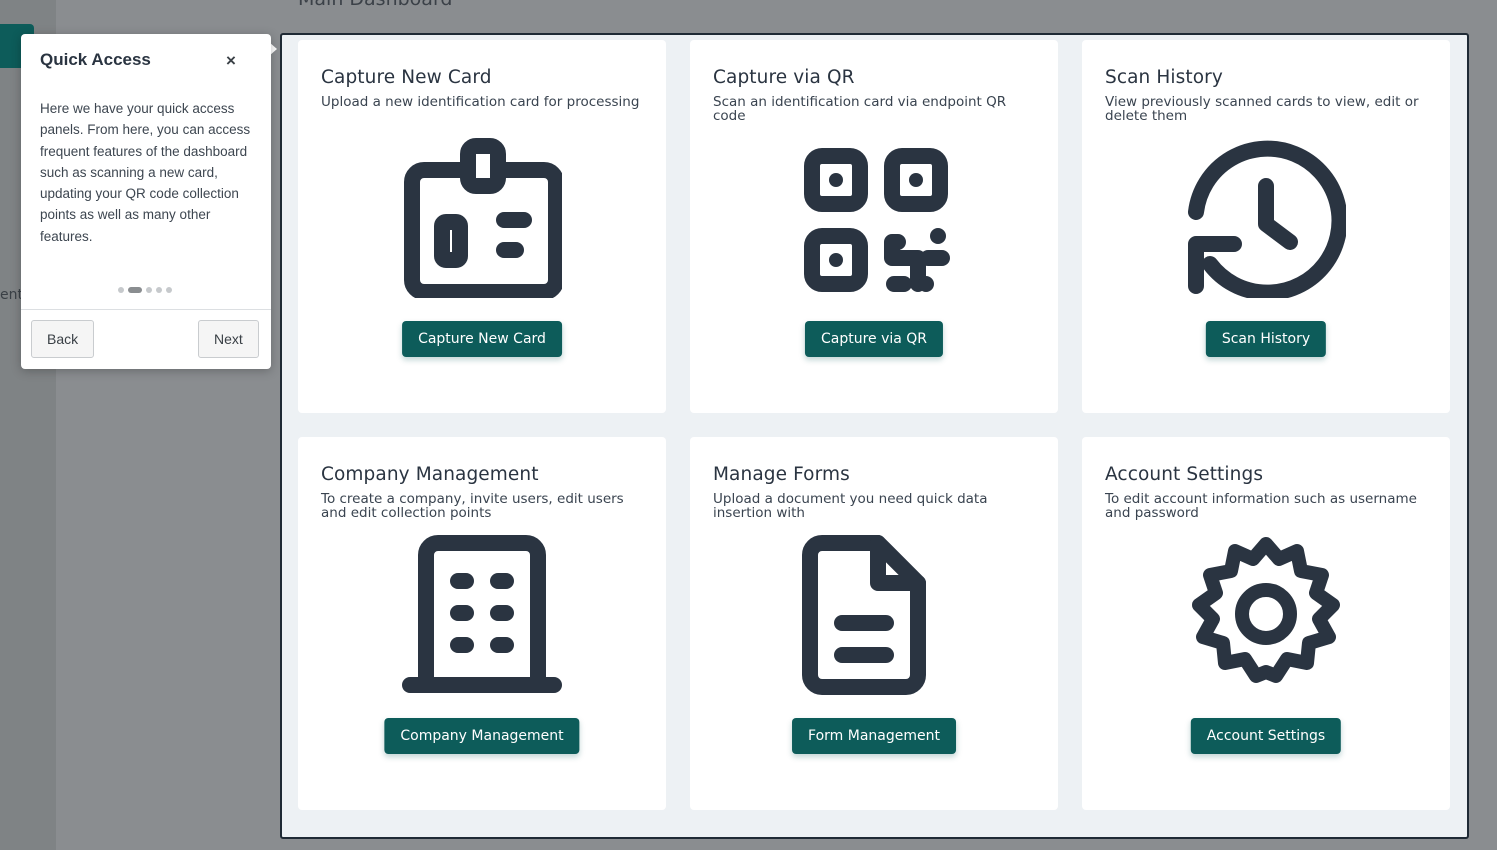  Describe the element at coordinates (95, 59) in the screenshot. I see `tour-title: Quick Access` at that location.